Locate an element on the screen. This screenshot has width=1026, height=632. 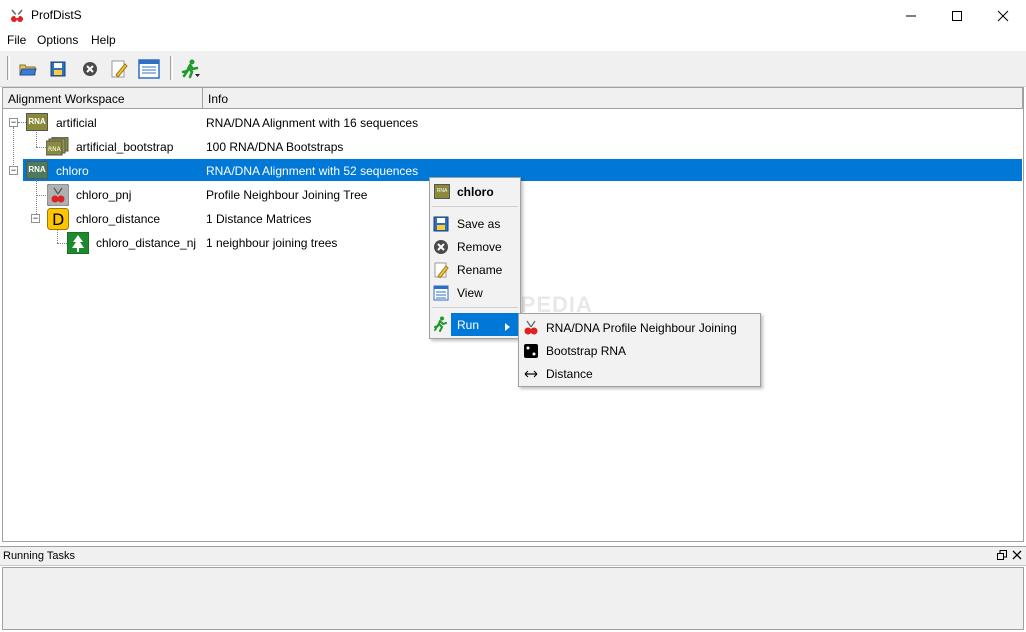
menu-bar is located at coordinates (513, 41).